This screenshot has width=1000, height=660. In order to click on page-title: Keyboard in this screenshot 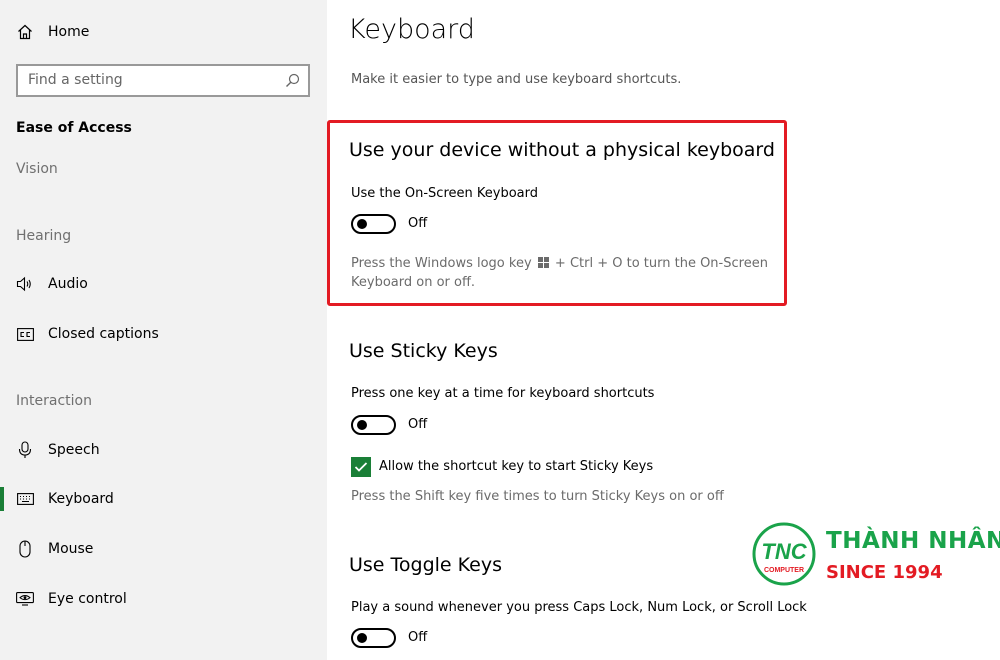, I will do `click(411, 29)`.